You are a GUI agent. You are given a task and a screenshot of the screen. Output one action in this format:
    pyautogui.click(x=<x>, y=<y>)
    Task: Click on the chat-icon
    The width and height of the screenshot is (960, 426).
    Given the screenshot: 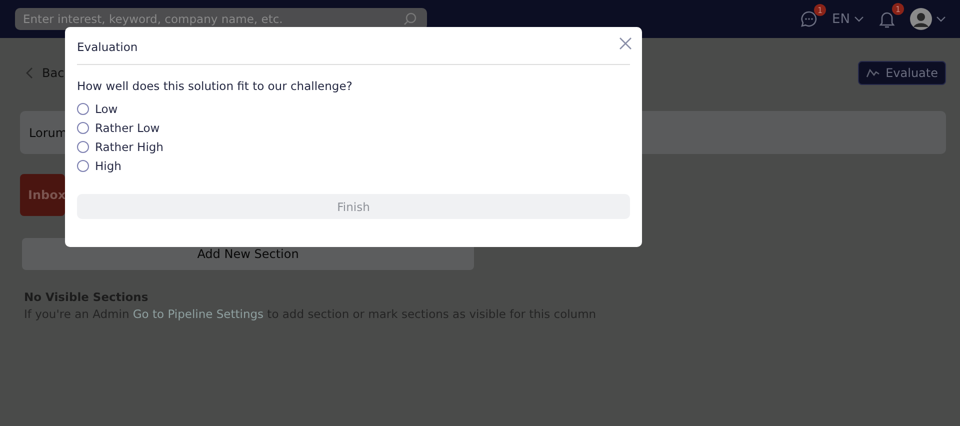 What is the action you would take?
    pyautogui.click(x=809, y=19)
    